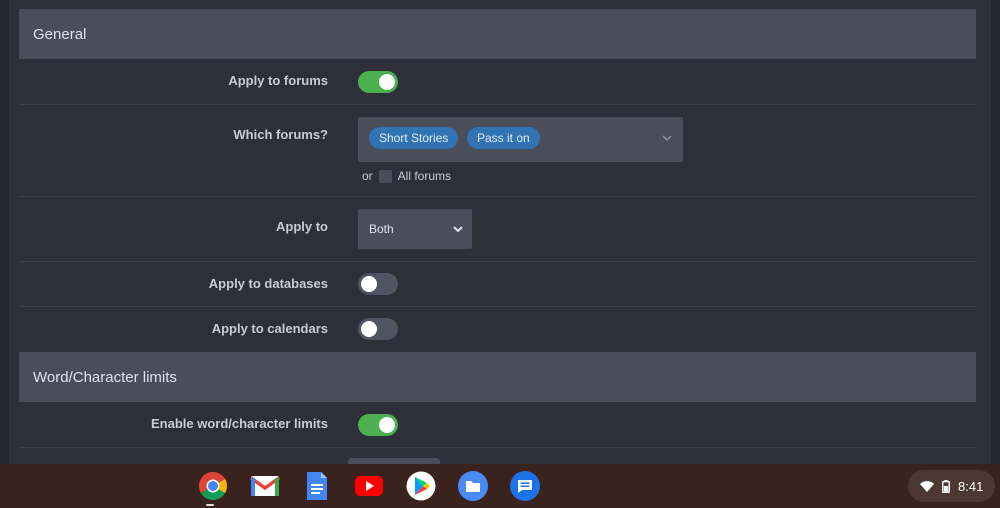  What do you see at coordinates (302, 226) in the screenshot?
I see `apply-to-label: Apply to` at bounding box center [302, 226].